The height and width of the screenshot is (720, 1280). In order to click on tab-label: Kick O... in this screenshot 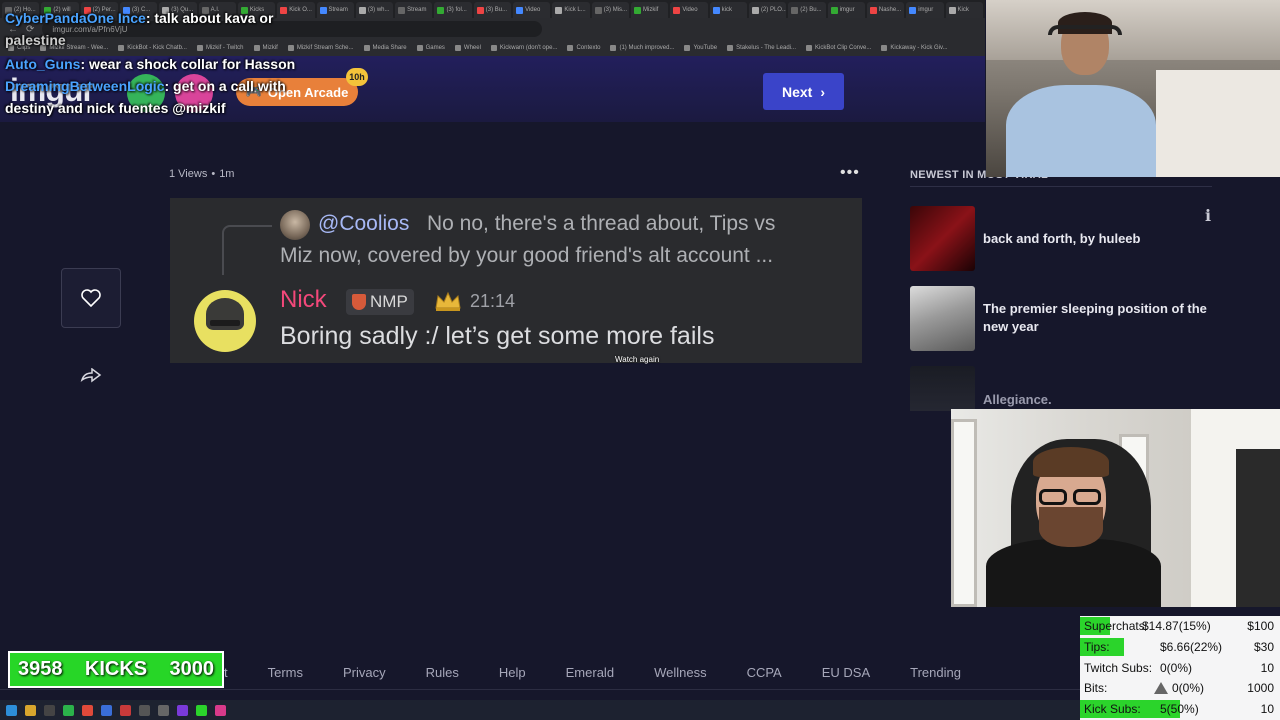, I will do `click(300, 10)`.